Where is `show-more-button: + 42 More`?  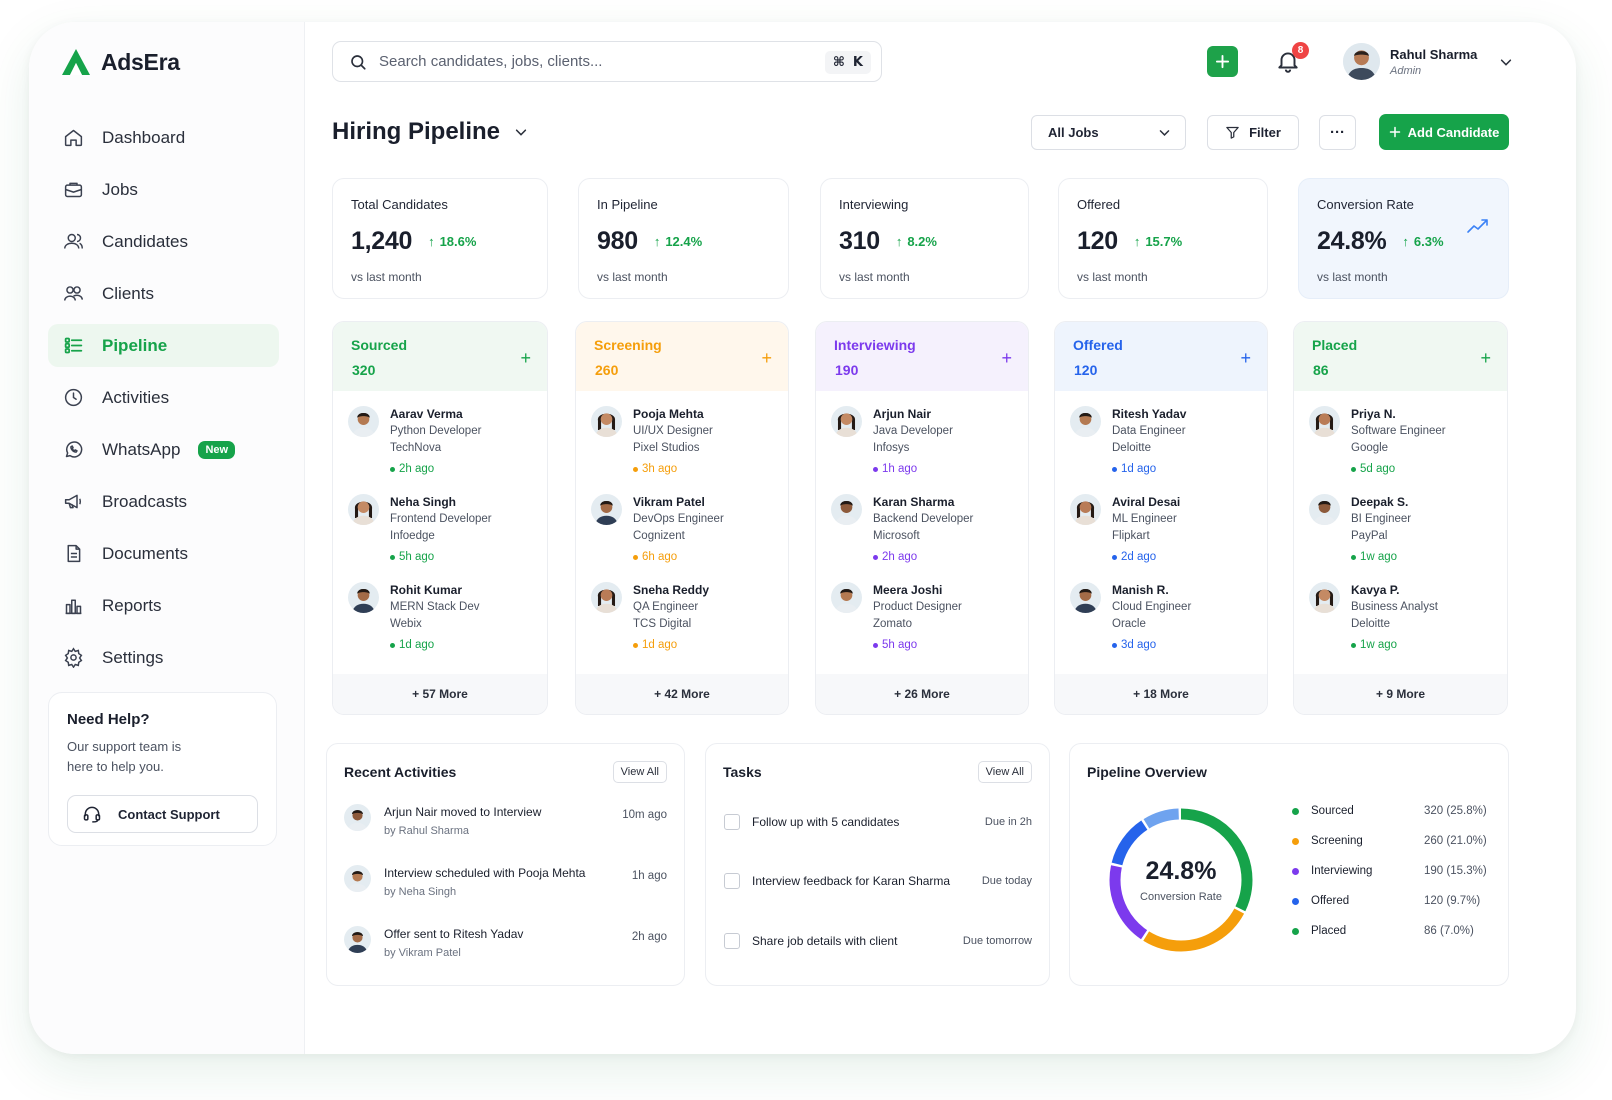 show-more-button: + 42 More is located at coordinates (682, 694).